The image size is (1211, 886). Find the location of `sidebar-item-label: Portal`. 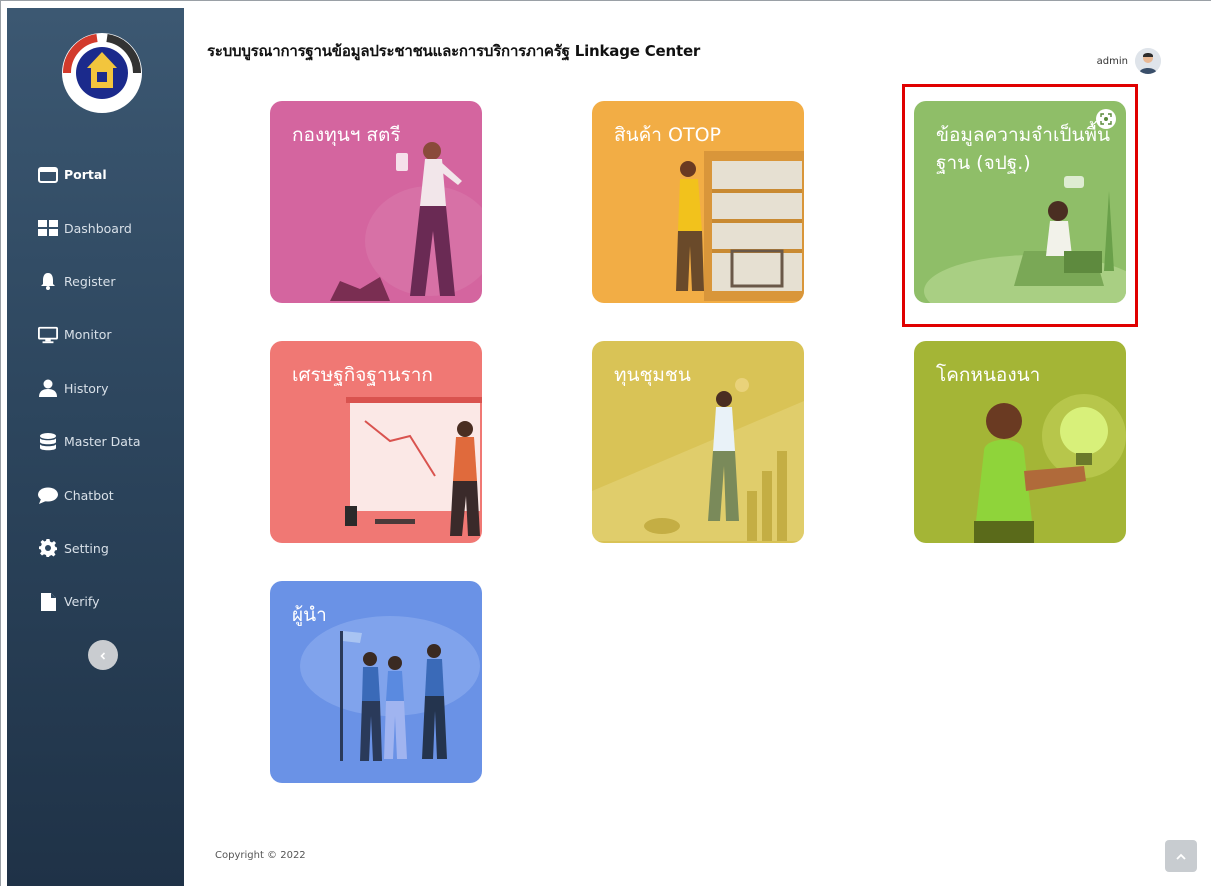

sidebar-item-label: Portal is located at coordinates (85, 175).